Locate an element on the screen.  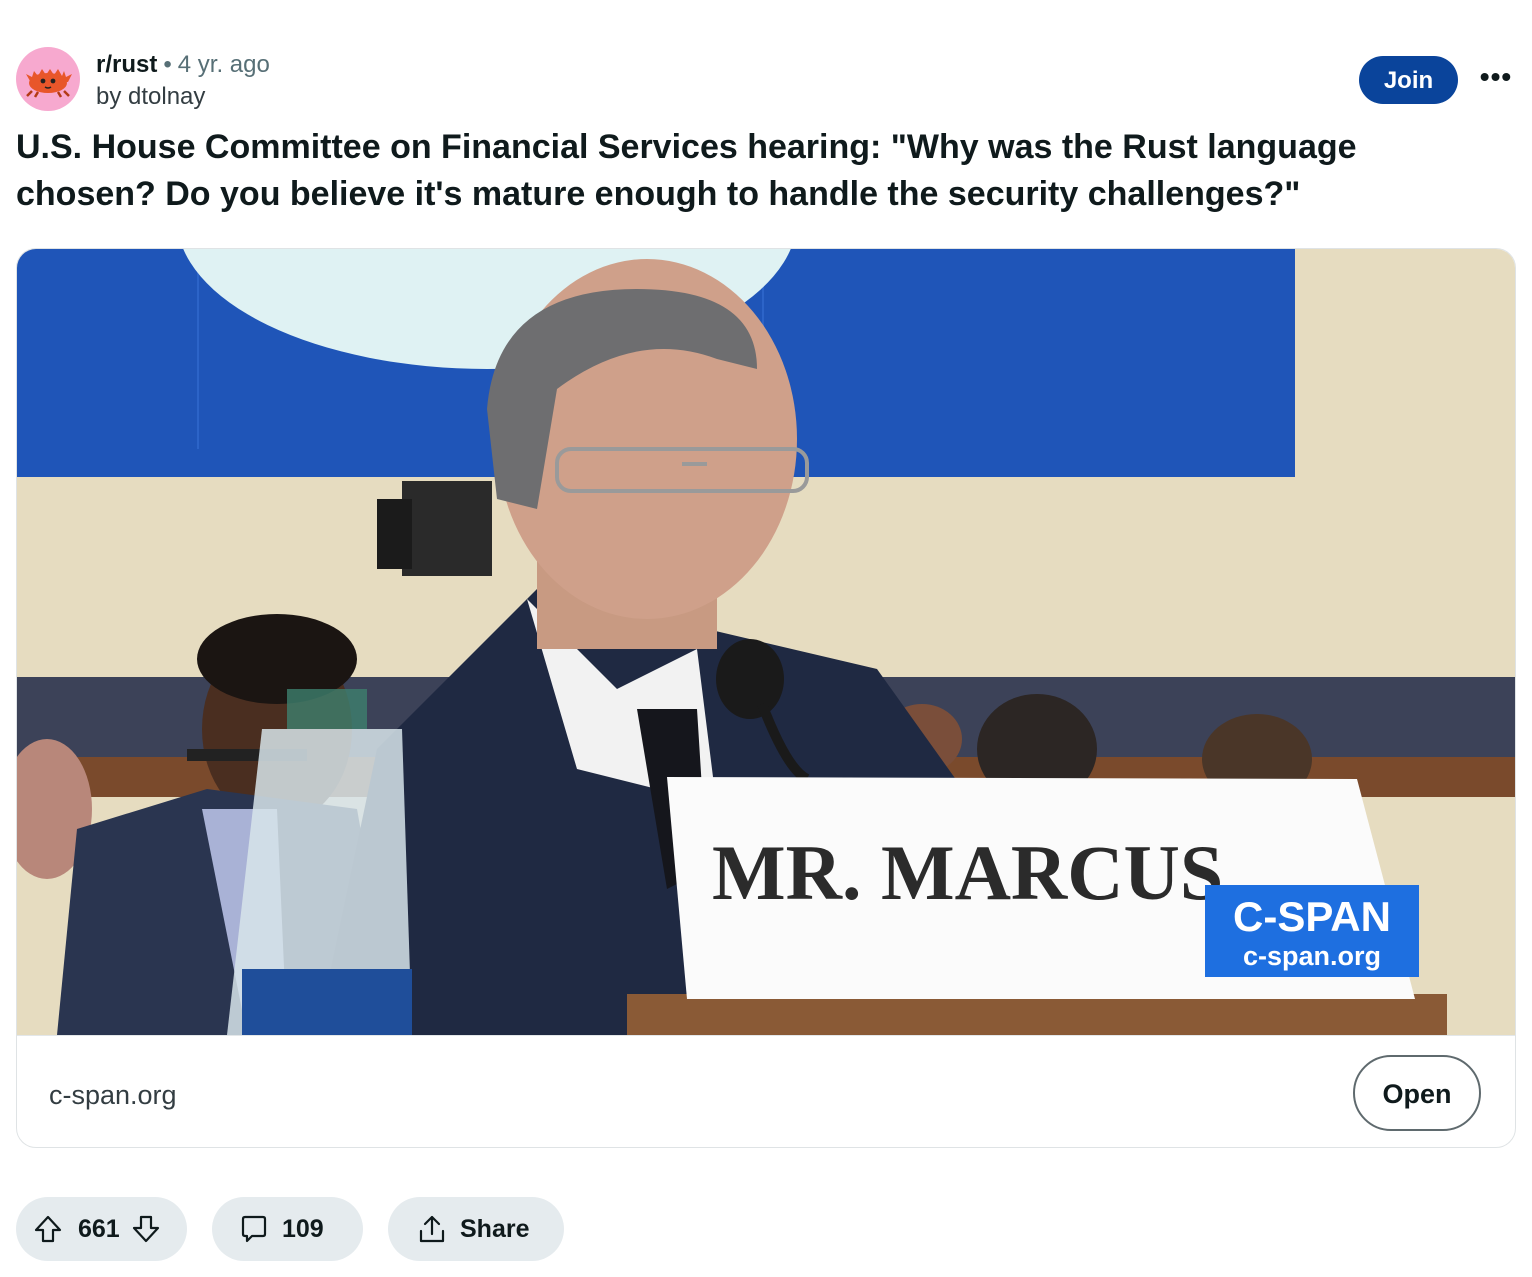
subreddit-name: r/rust is located at coordinates (126, 64).